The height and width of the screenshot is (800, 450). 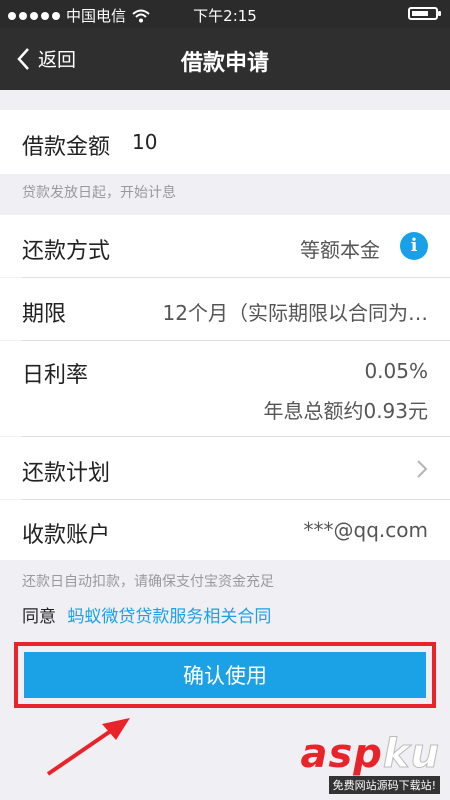 I want to click on repay-method-label: 还款方式, so click(x=66, y=251).